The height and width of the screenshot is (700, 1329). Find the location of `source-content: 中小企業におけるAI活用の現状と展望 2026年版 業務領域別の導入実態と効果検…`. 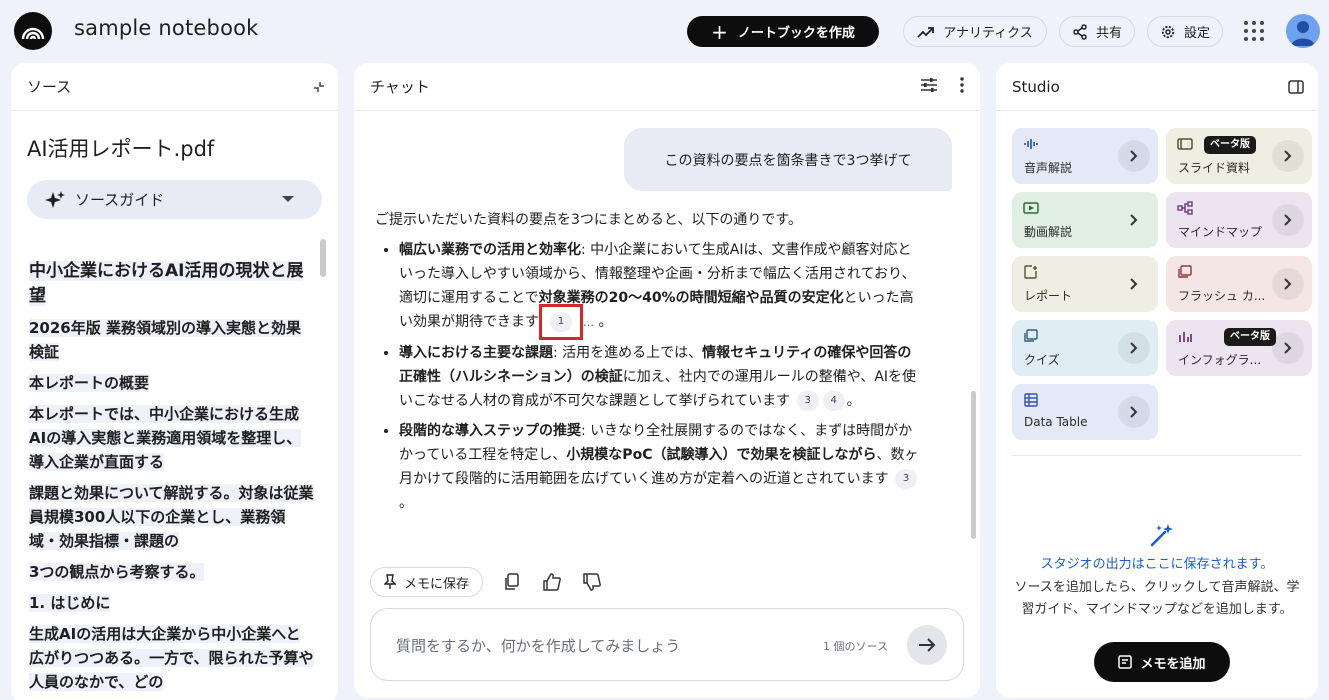

source-content: 中小企業におけるAI活用の現状と展望 2026年版 業務領域別の導入実態と効果検… is located at coordinates (172, 479).